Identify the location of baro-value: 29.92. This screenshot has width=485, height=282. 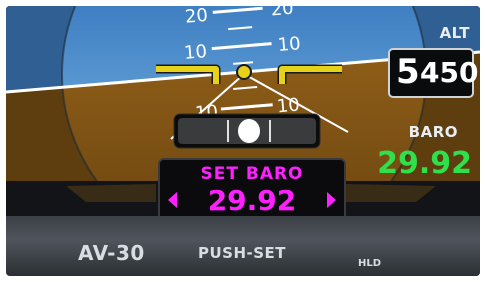
(424, 163).